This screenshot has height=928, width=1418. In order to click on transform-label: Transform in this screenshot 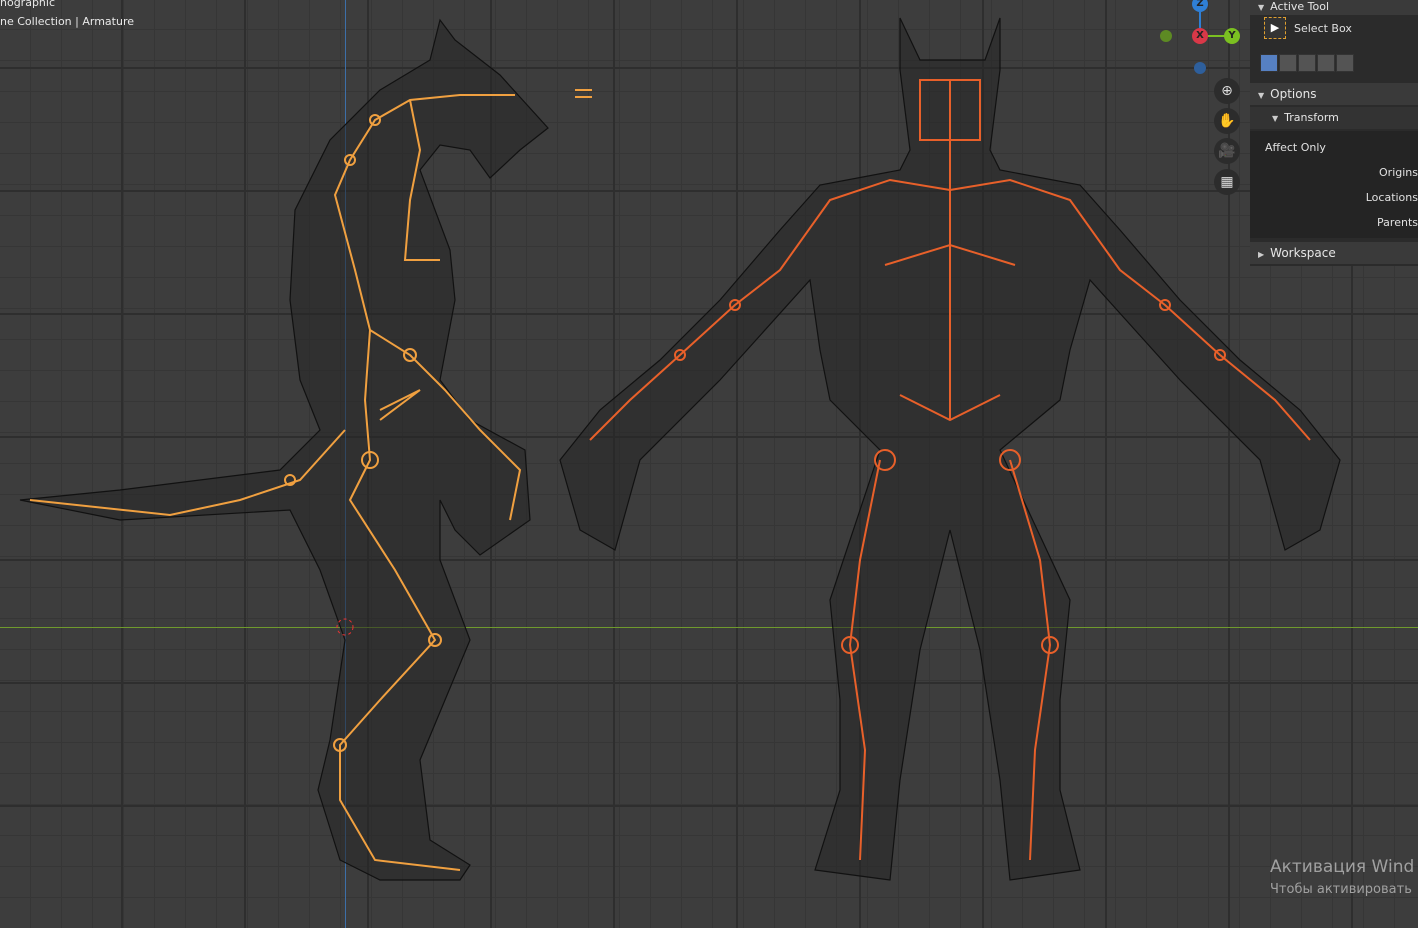, I will do `click(1311, 117)`.